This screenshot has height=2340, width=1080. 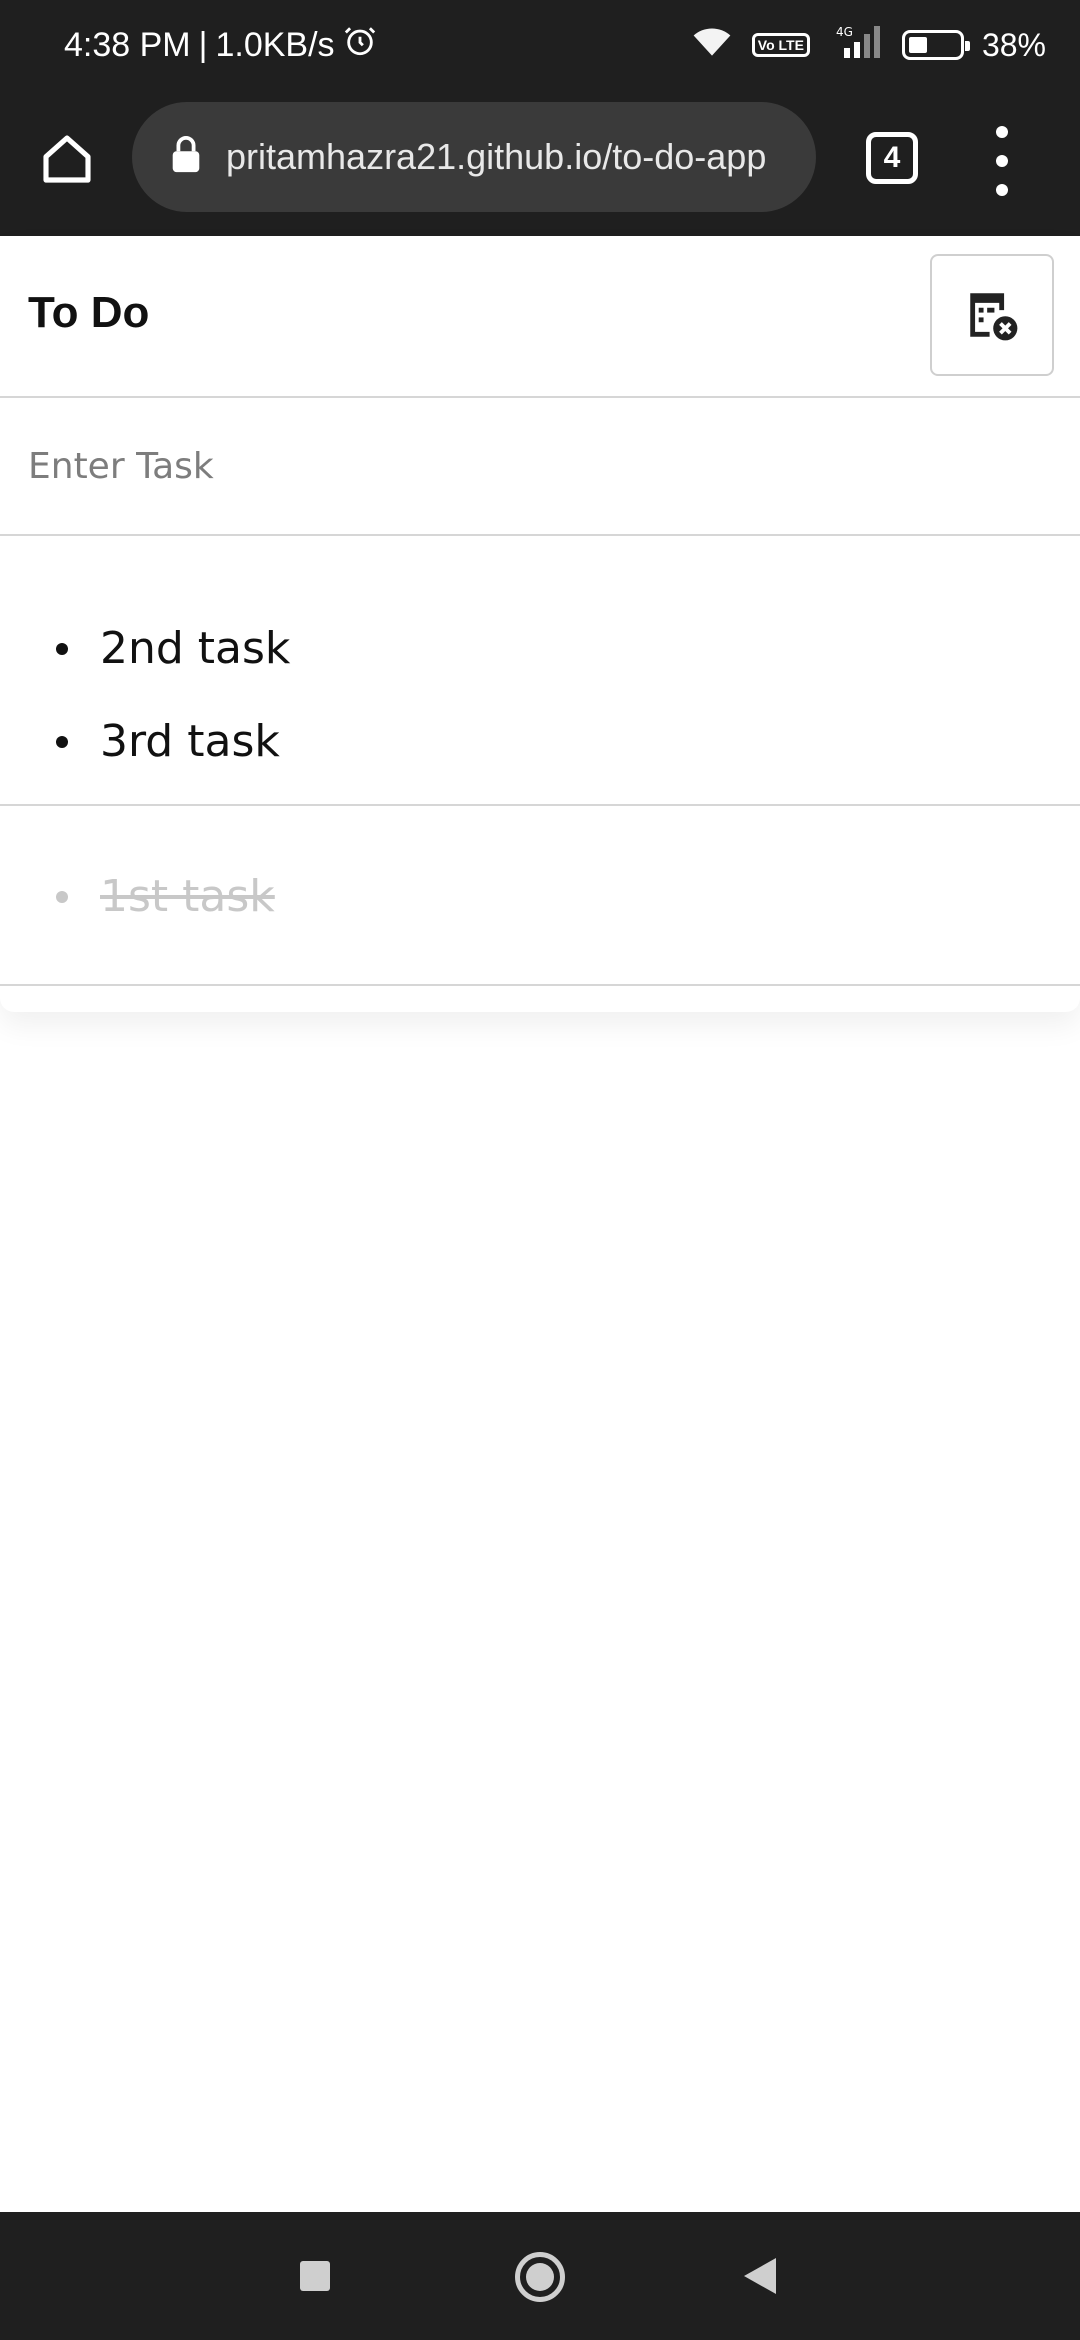 What do you see at coordinates (186, 157) in the screenshot?
I see `lock-icon` at bounding box center [186, 157].